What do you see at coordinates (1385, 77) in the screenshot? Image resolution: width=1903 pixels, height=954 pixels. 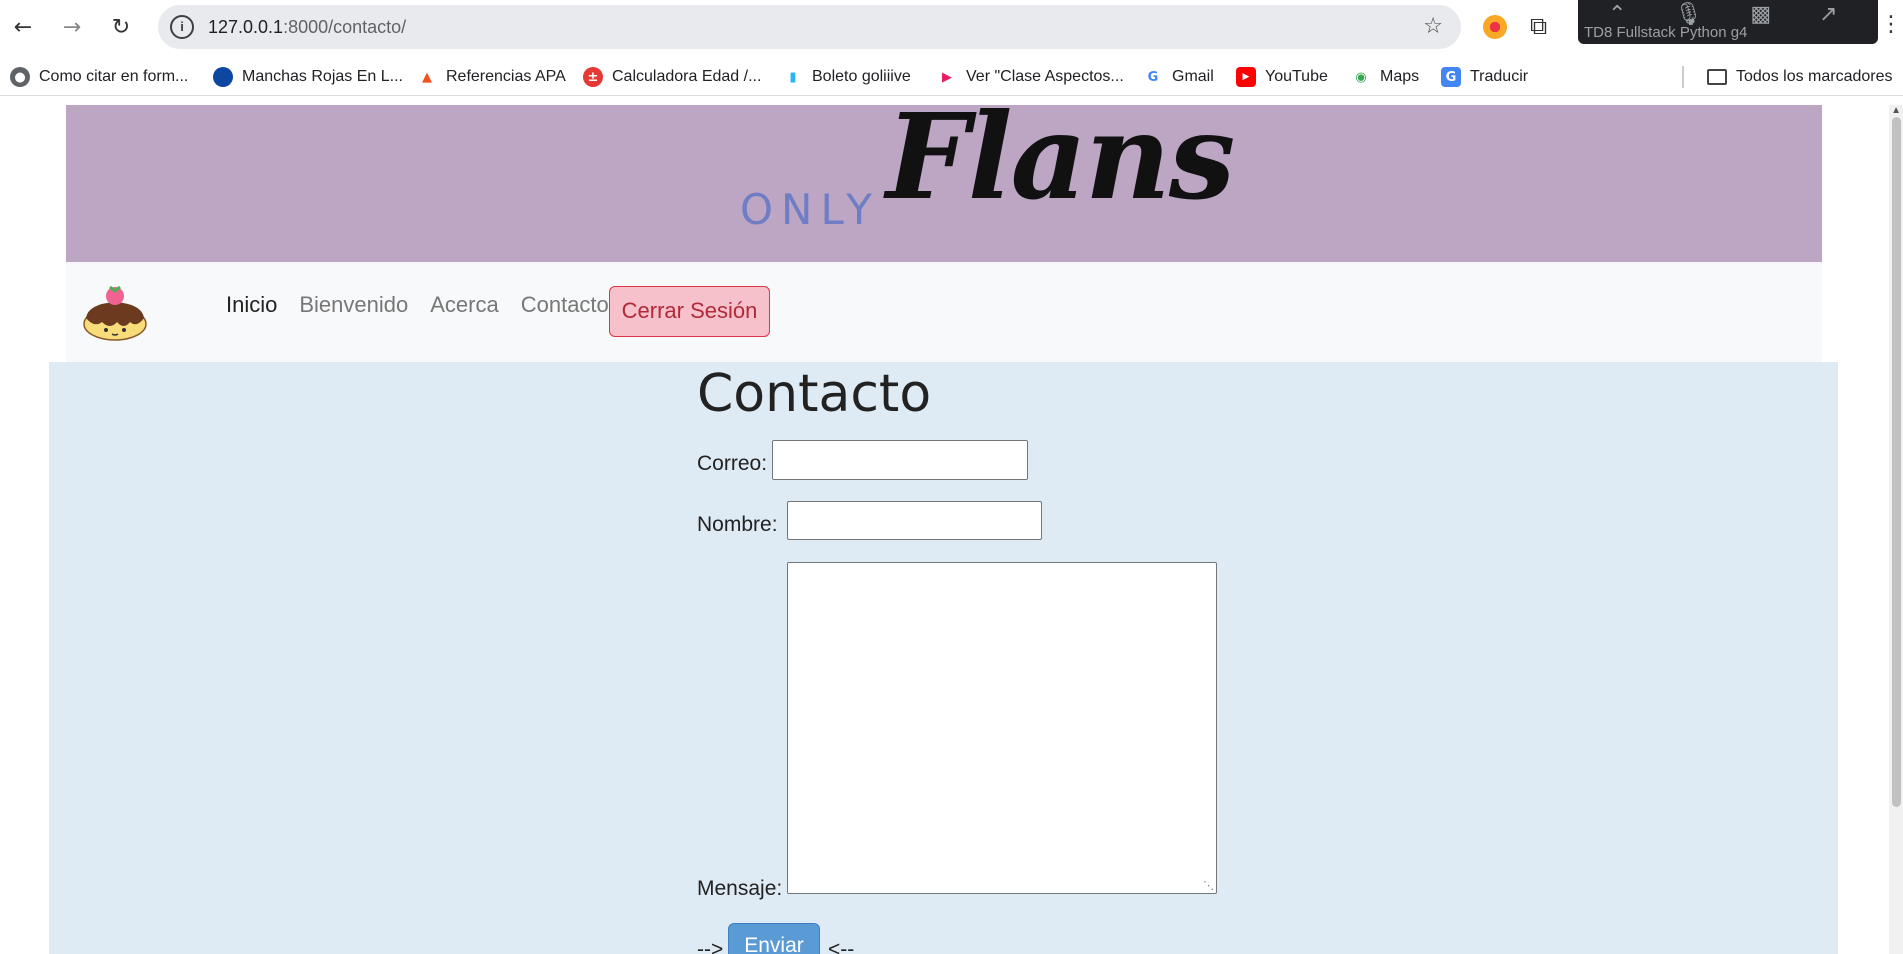 I see `bookmark-item: ◉ Maps` at bounding box center [1385, 77].